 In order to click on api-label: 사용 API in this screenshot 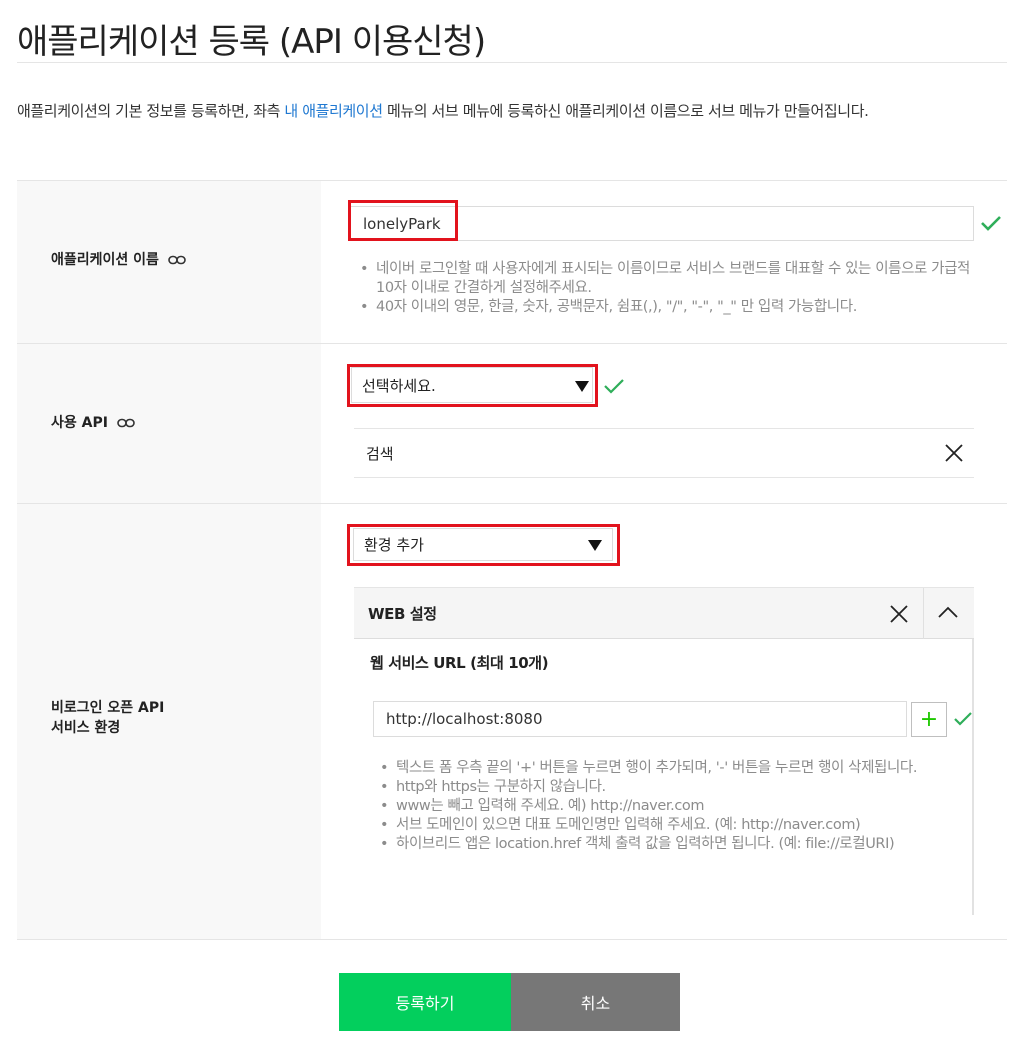, I will do `click(93, 423)`.